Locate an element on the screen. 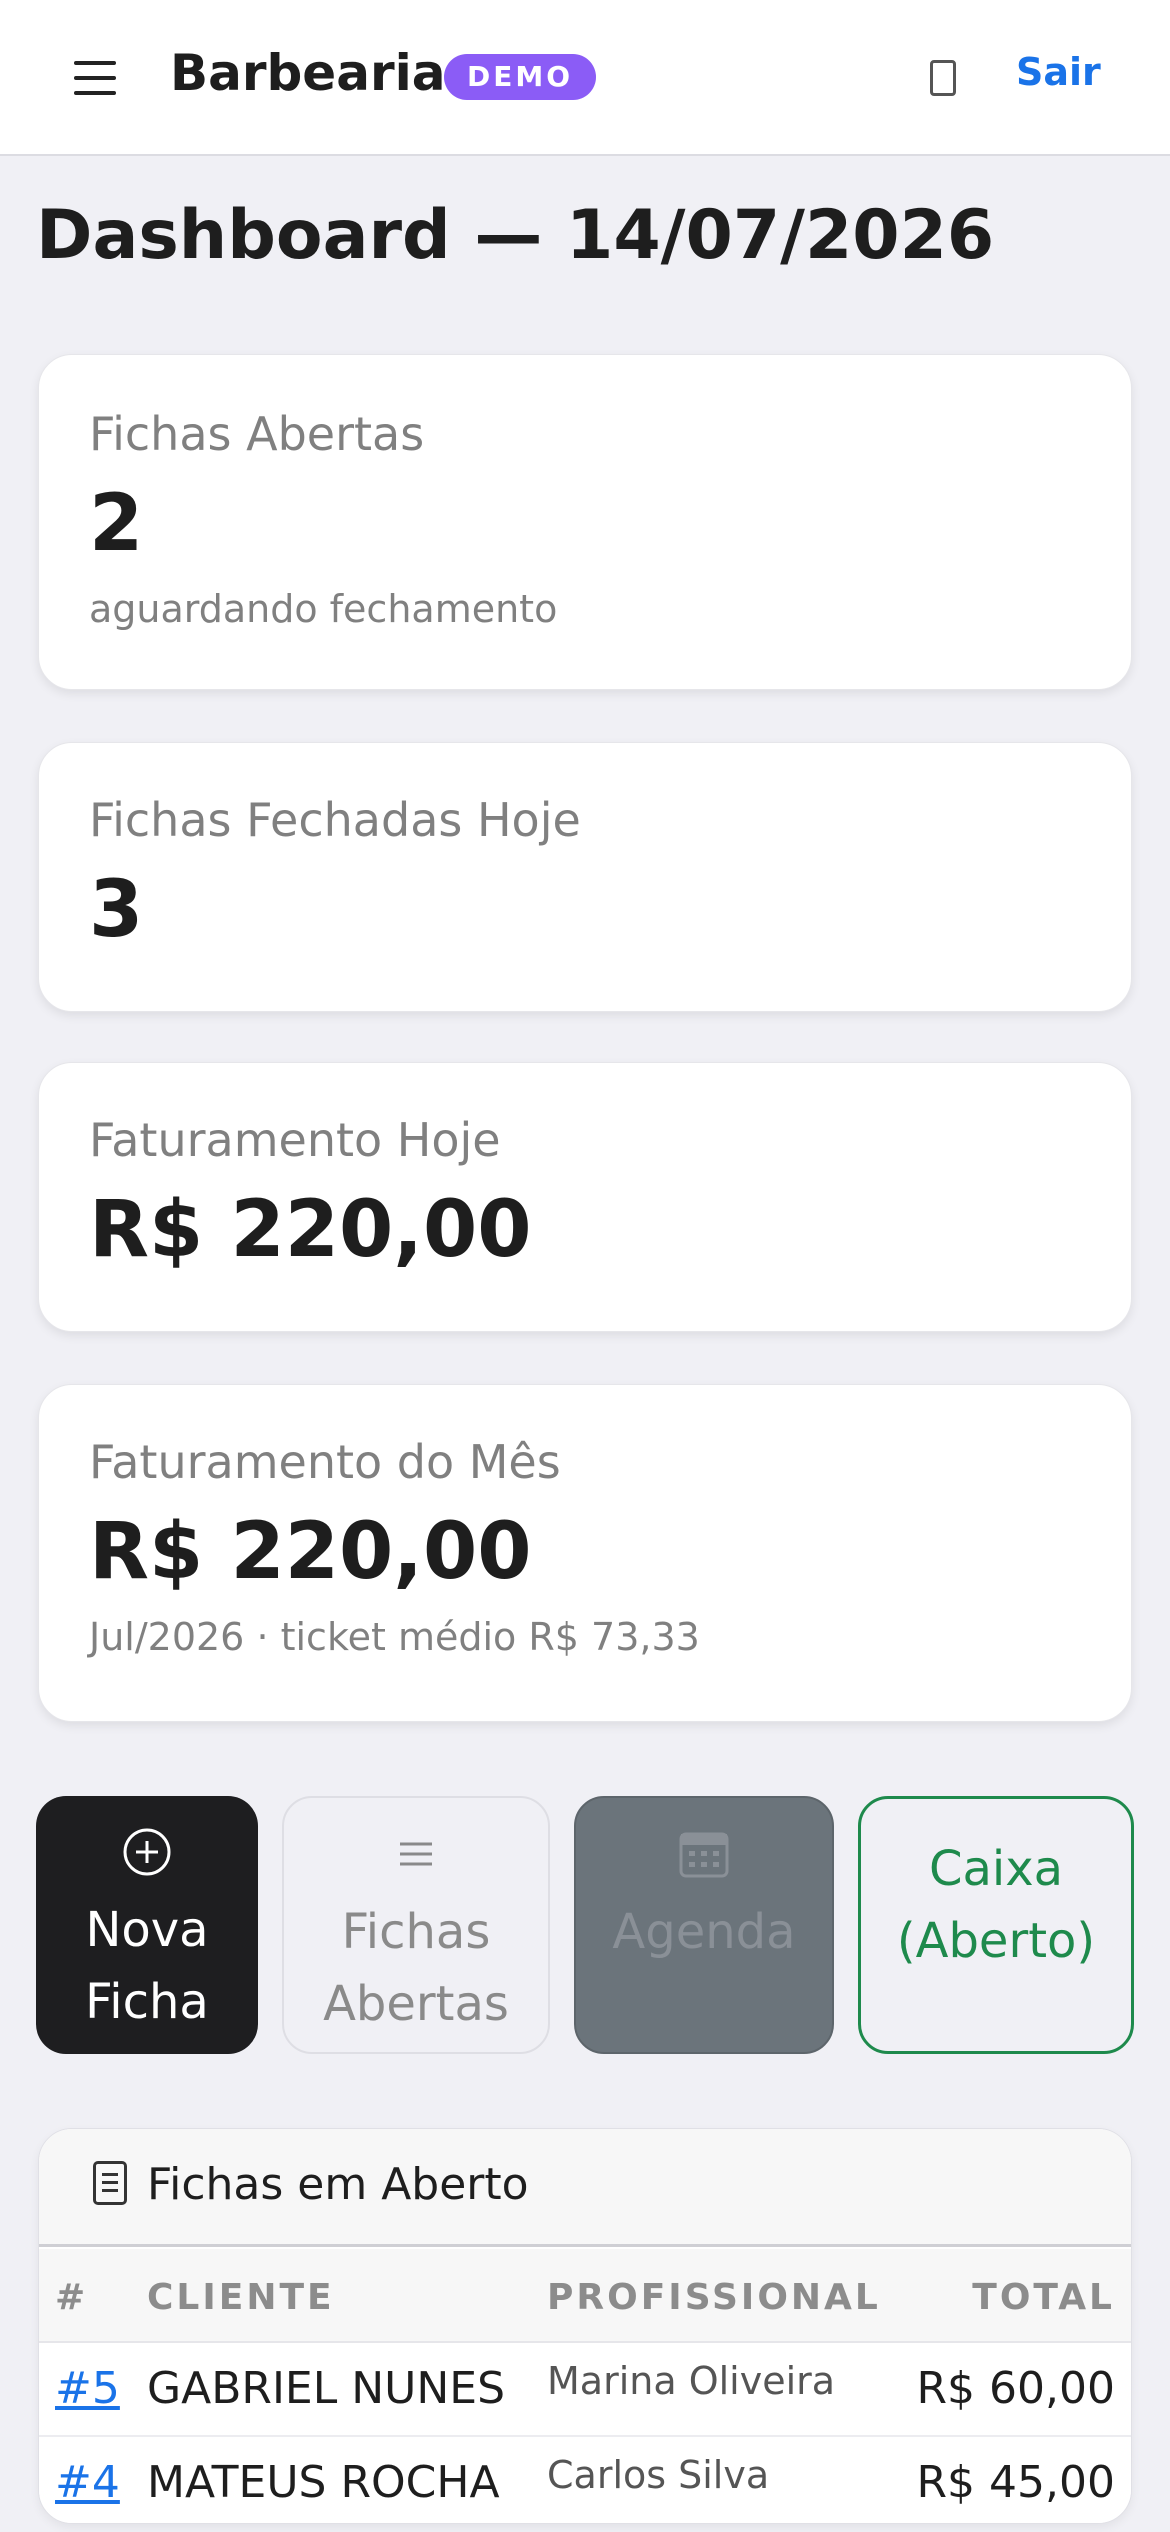 This screenshot has width=1170, height=2532. professional-name: Carlos Silva is located at coordinates (658, 2475).